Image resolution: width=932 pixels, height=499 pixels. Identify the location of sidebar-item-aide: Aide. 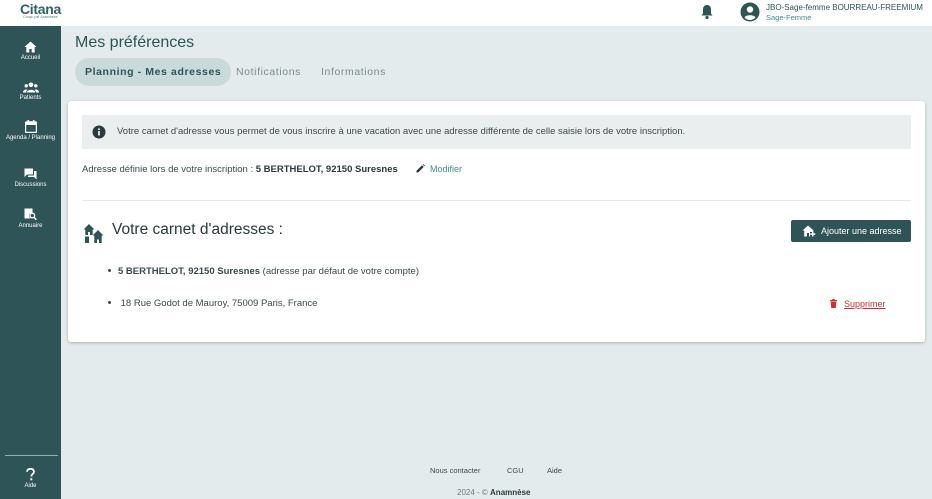
(30, 479).